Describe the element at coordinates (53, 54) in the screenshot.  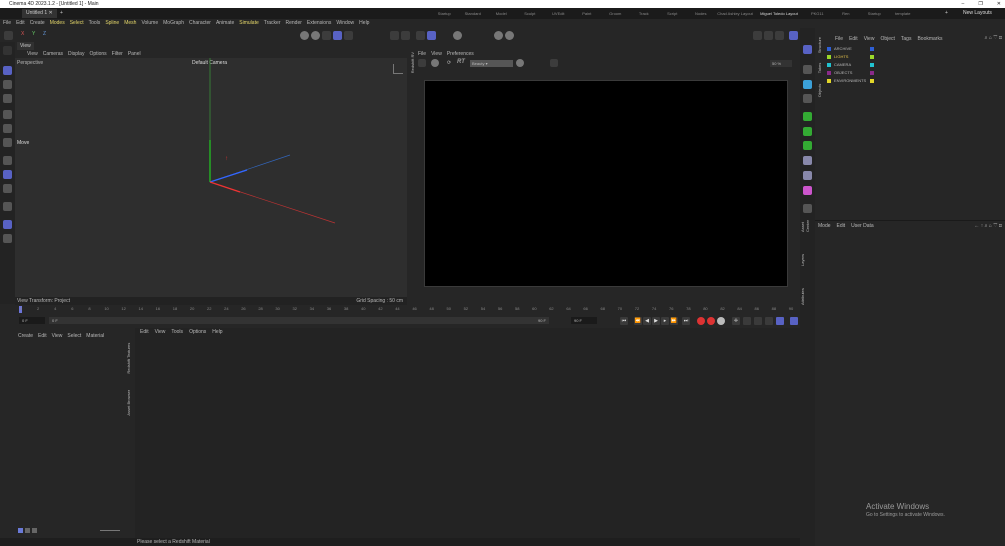
I see `viewport-menu-cameras: Cameras` at that location.